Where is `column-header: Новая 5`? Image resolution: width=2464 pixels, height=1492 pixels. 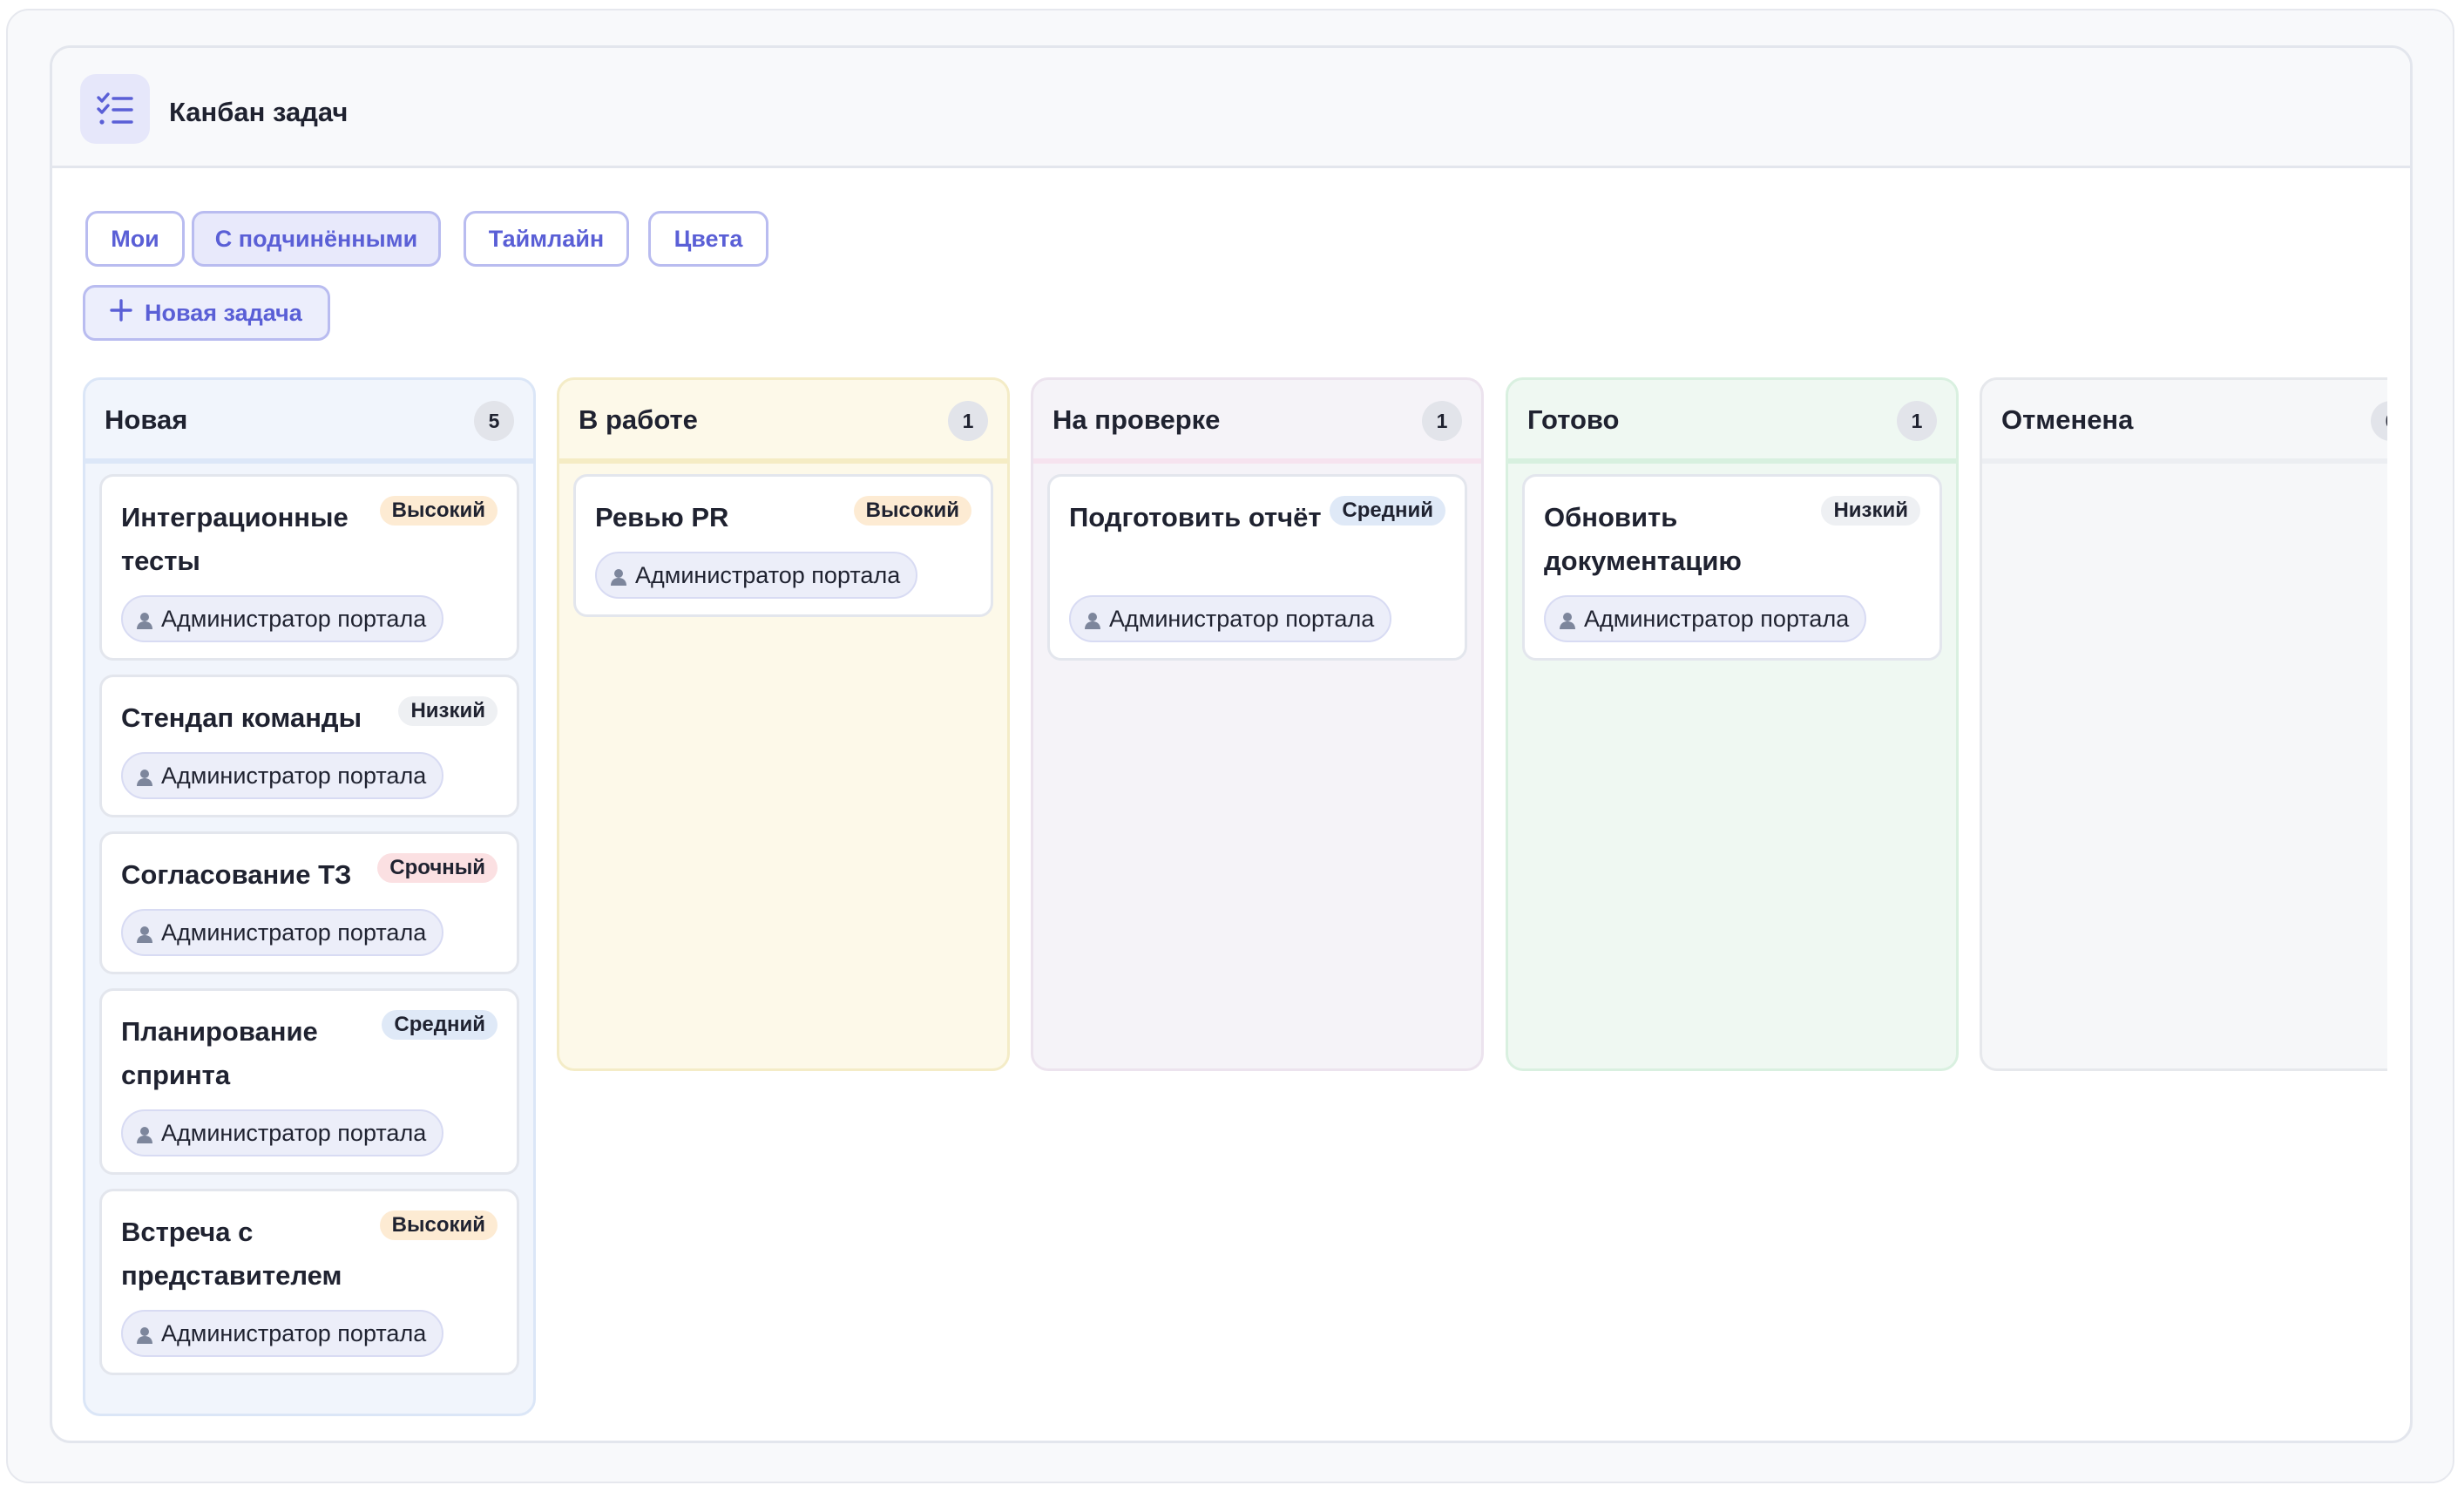 column-header: Новая 5 is located at coordinates (309, 422).